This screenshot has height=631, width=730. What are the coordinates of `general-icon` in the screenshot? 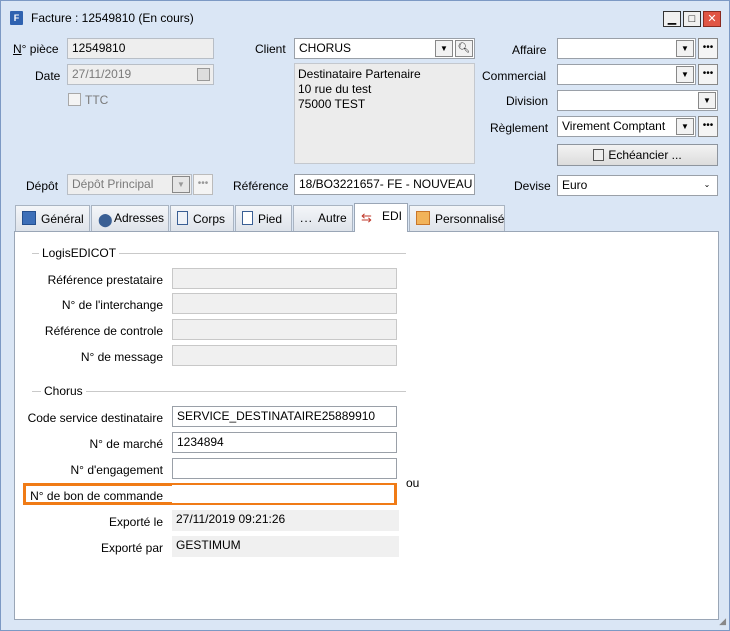 It's located at (29, 218).